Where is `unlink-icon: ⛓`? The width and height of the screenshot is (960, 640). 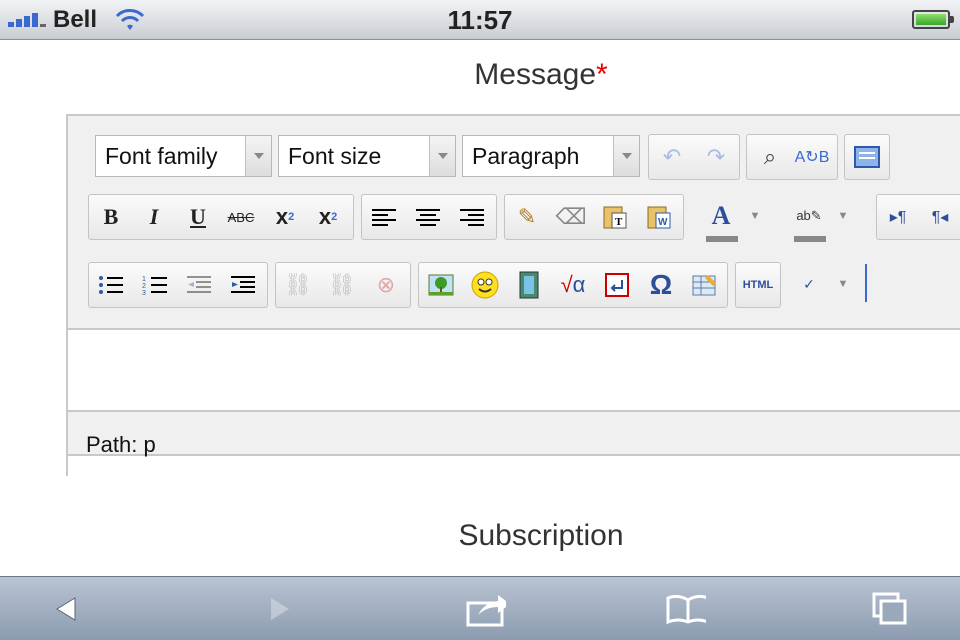 unlink-icon: ⛓ is located at coordinates (342, 285).